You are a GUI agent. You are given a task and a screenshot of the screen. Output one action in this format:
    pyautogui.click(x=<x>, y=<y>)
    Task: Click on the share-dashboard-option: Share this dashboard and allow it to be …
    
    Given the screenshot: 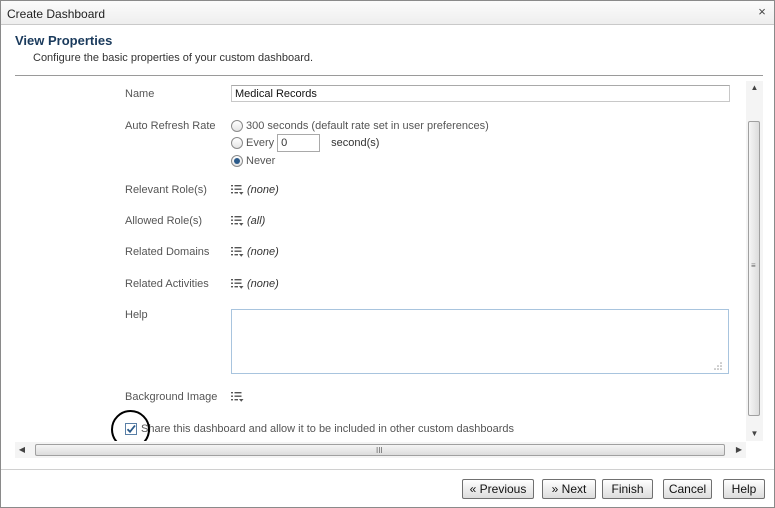 What is the action you would take?
    pyautogui.click(x=319, y=429)
    